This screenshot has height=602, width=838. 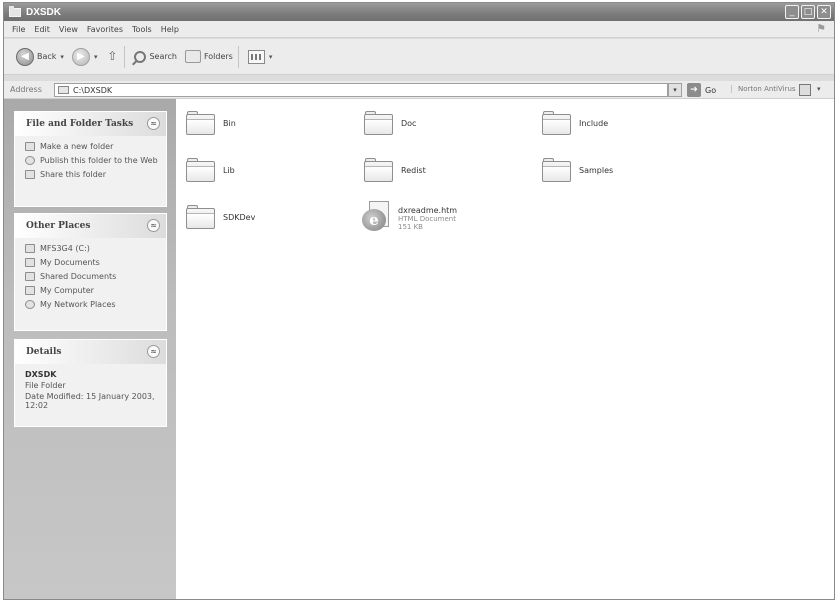 What do you see at coordinates (26, 89) in the screenshot?
I see `address-label: Address` at bounding box center [26, 89].